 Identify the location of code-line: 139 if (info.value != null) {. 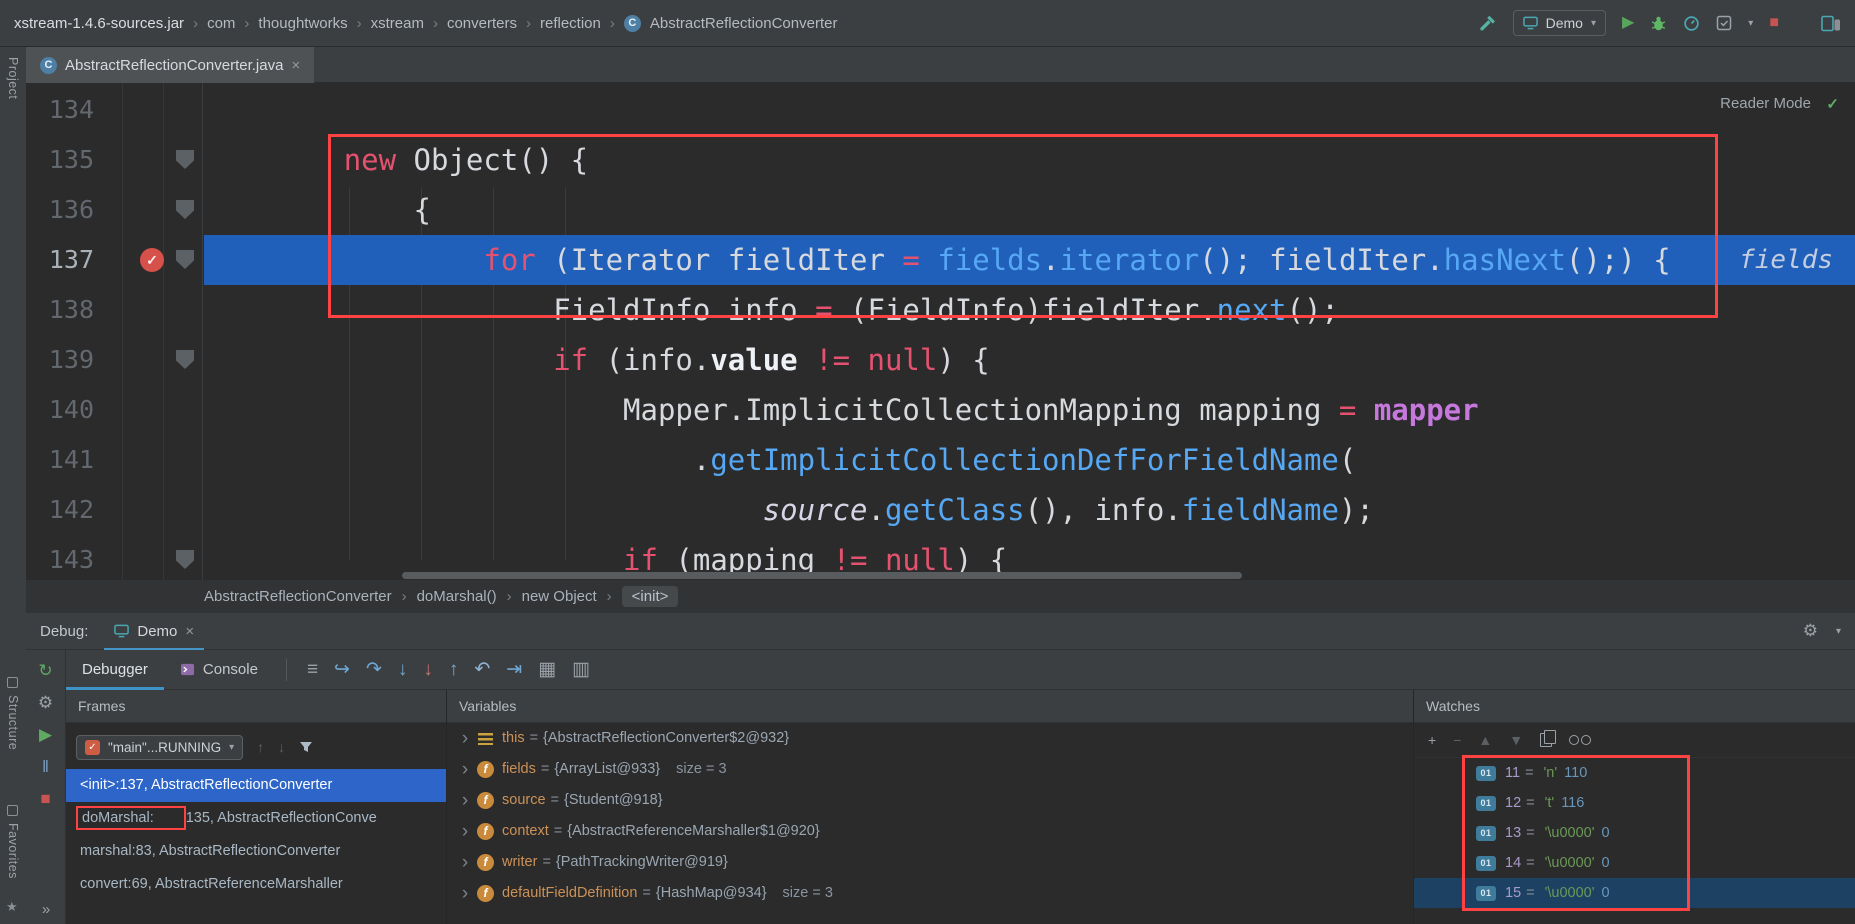
(940, 360).